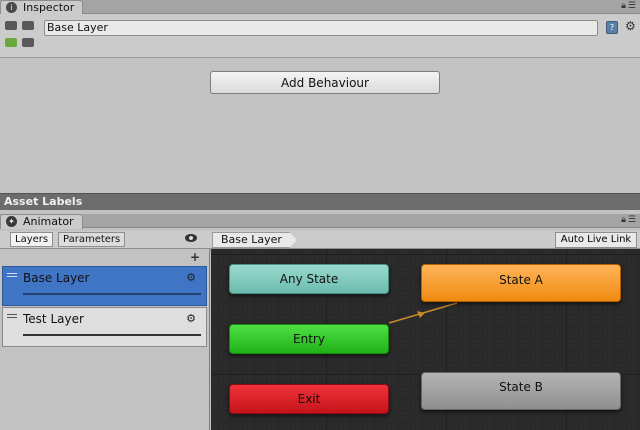  What do you see at coordinates (32, 239) in the screenshot?
I see `tab-layers: Layers` at bounding box center [32, 239].